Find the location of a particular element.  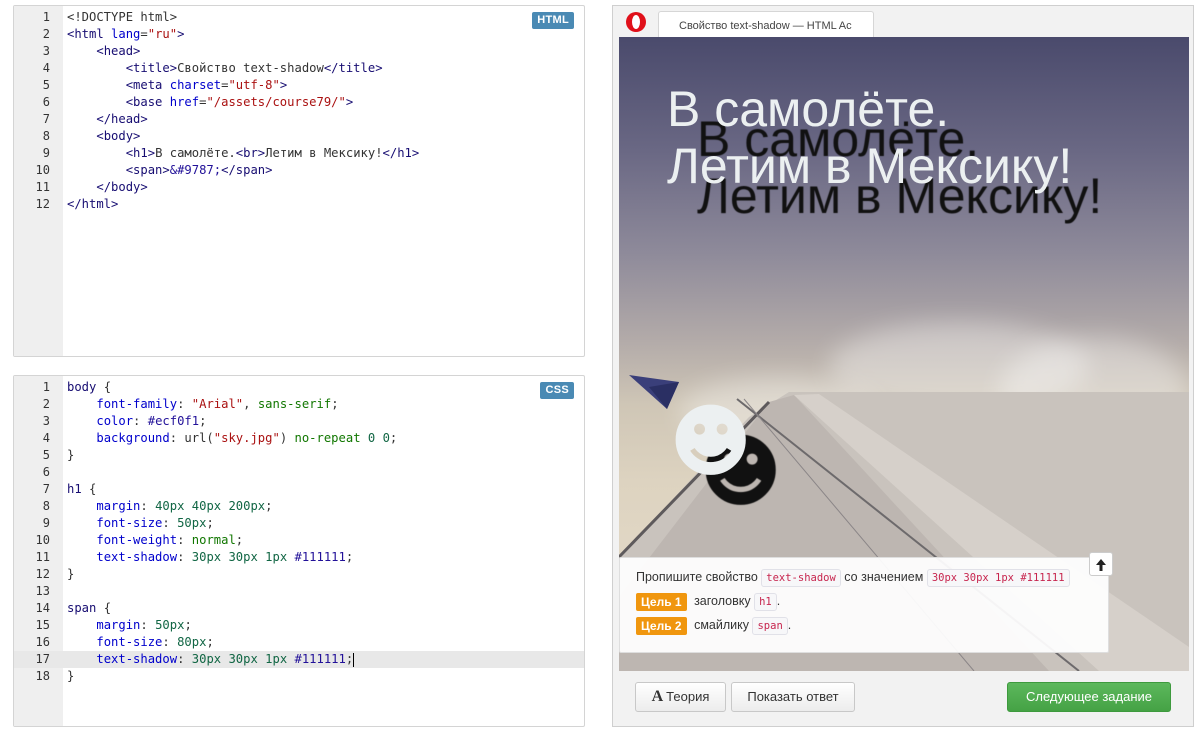

code-line: 2 font-family: "Arial", sans-serif; is located at coordinates (299, 404).